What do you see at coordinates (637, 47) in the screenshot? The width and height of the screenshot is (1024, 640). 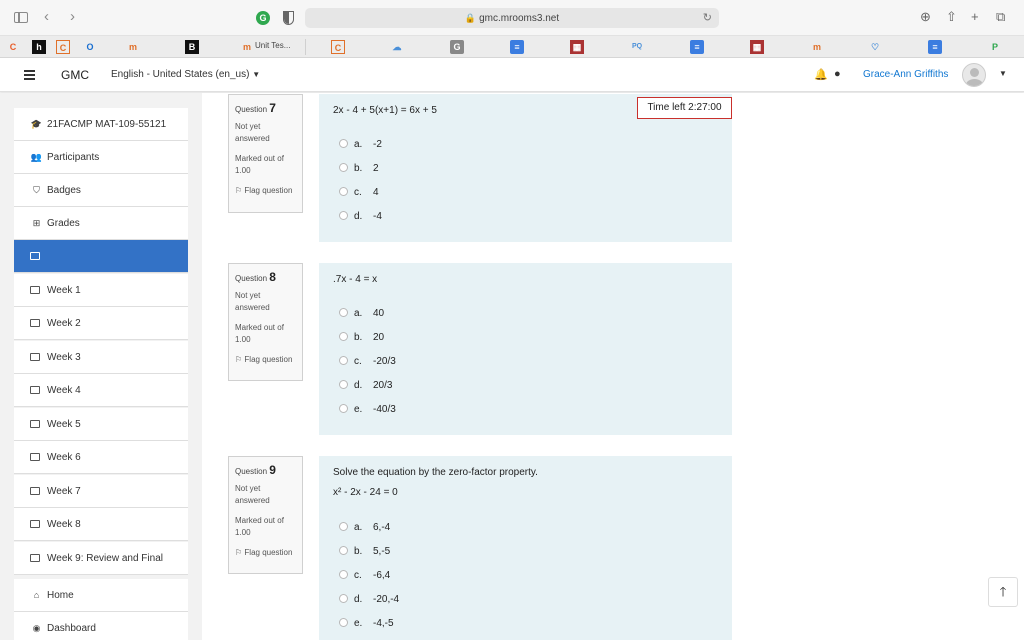 I see `bookmark-pq-icon: PQ` at bounding box center [637, 47].